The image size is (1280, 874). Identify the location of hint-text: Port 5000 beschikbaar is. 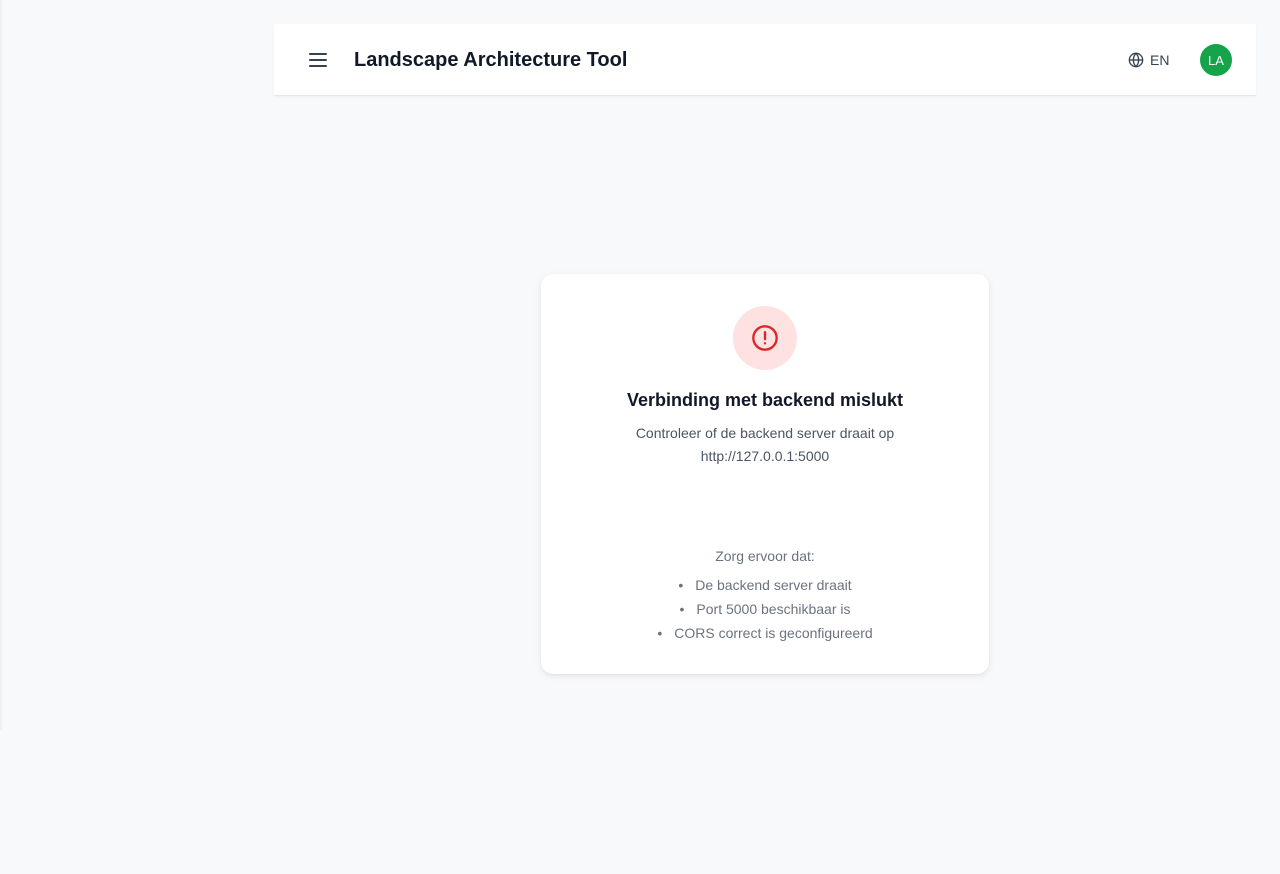
(773, 609).